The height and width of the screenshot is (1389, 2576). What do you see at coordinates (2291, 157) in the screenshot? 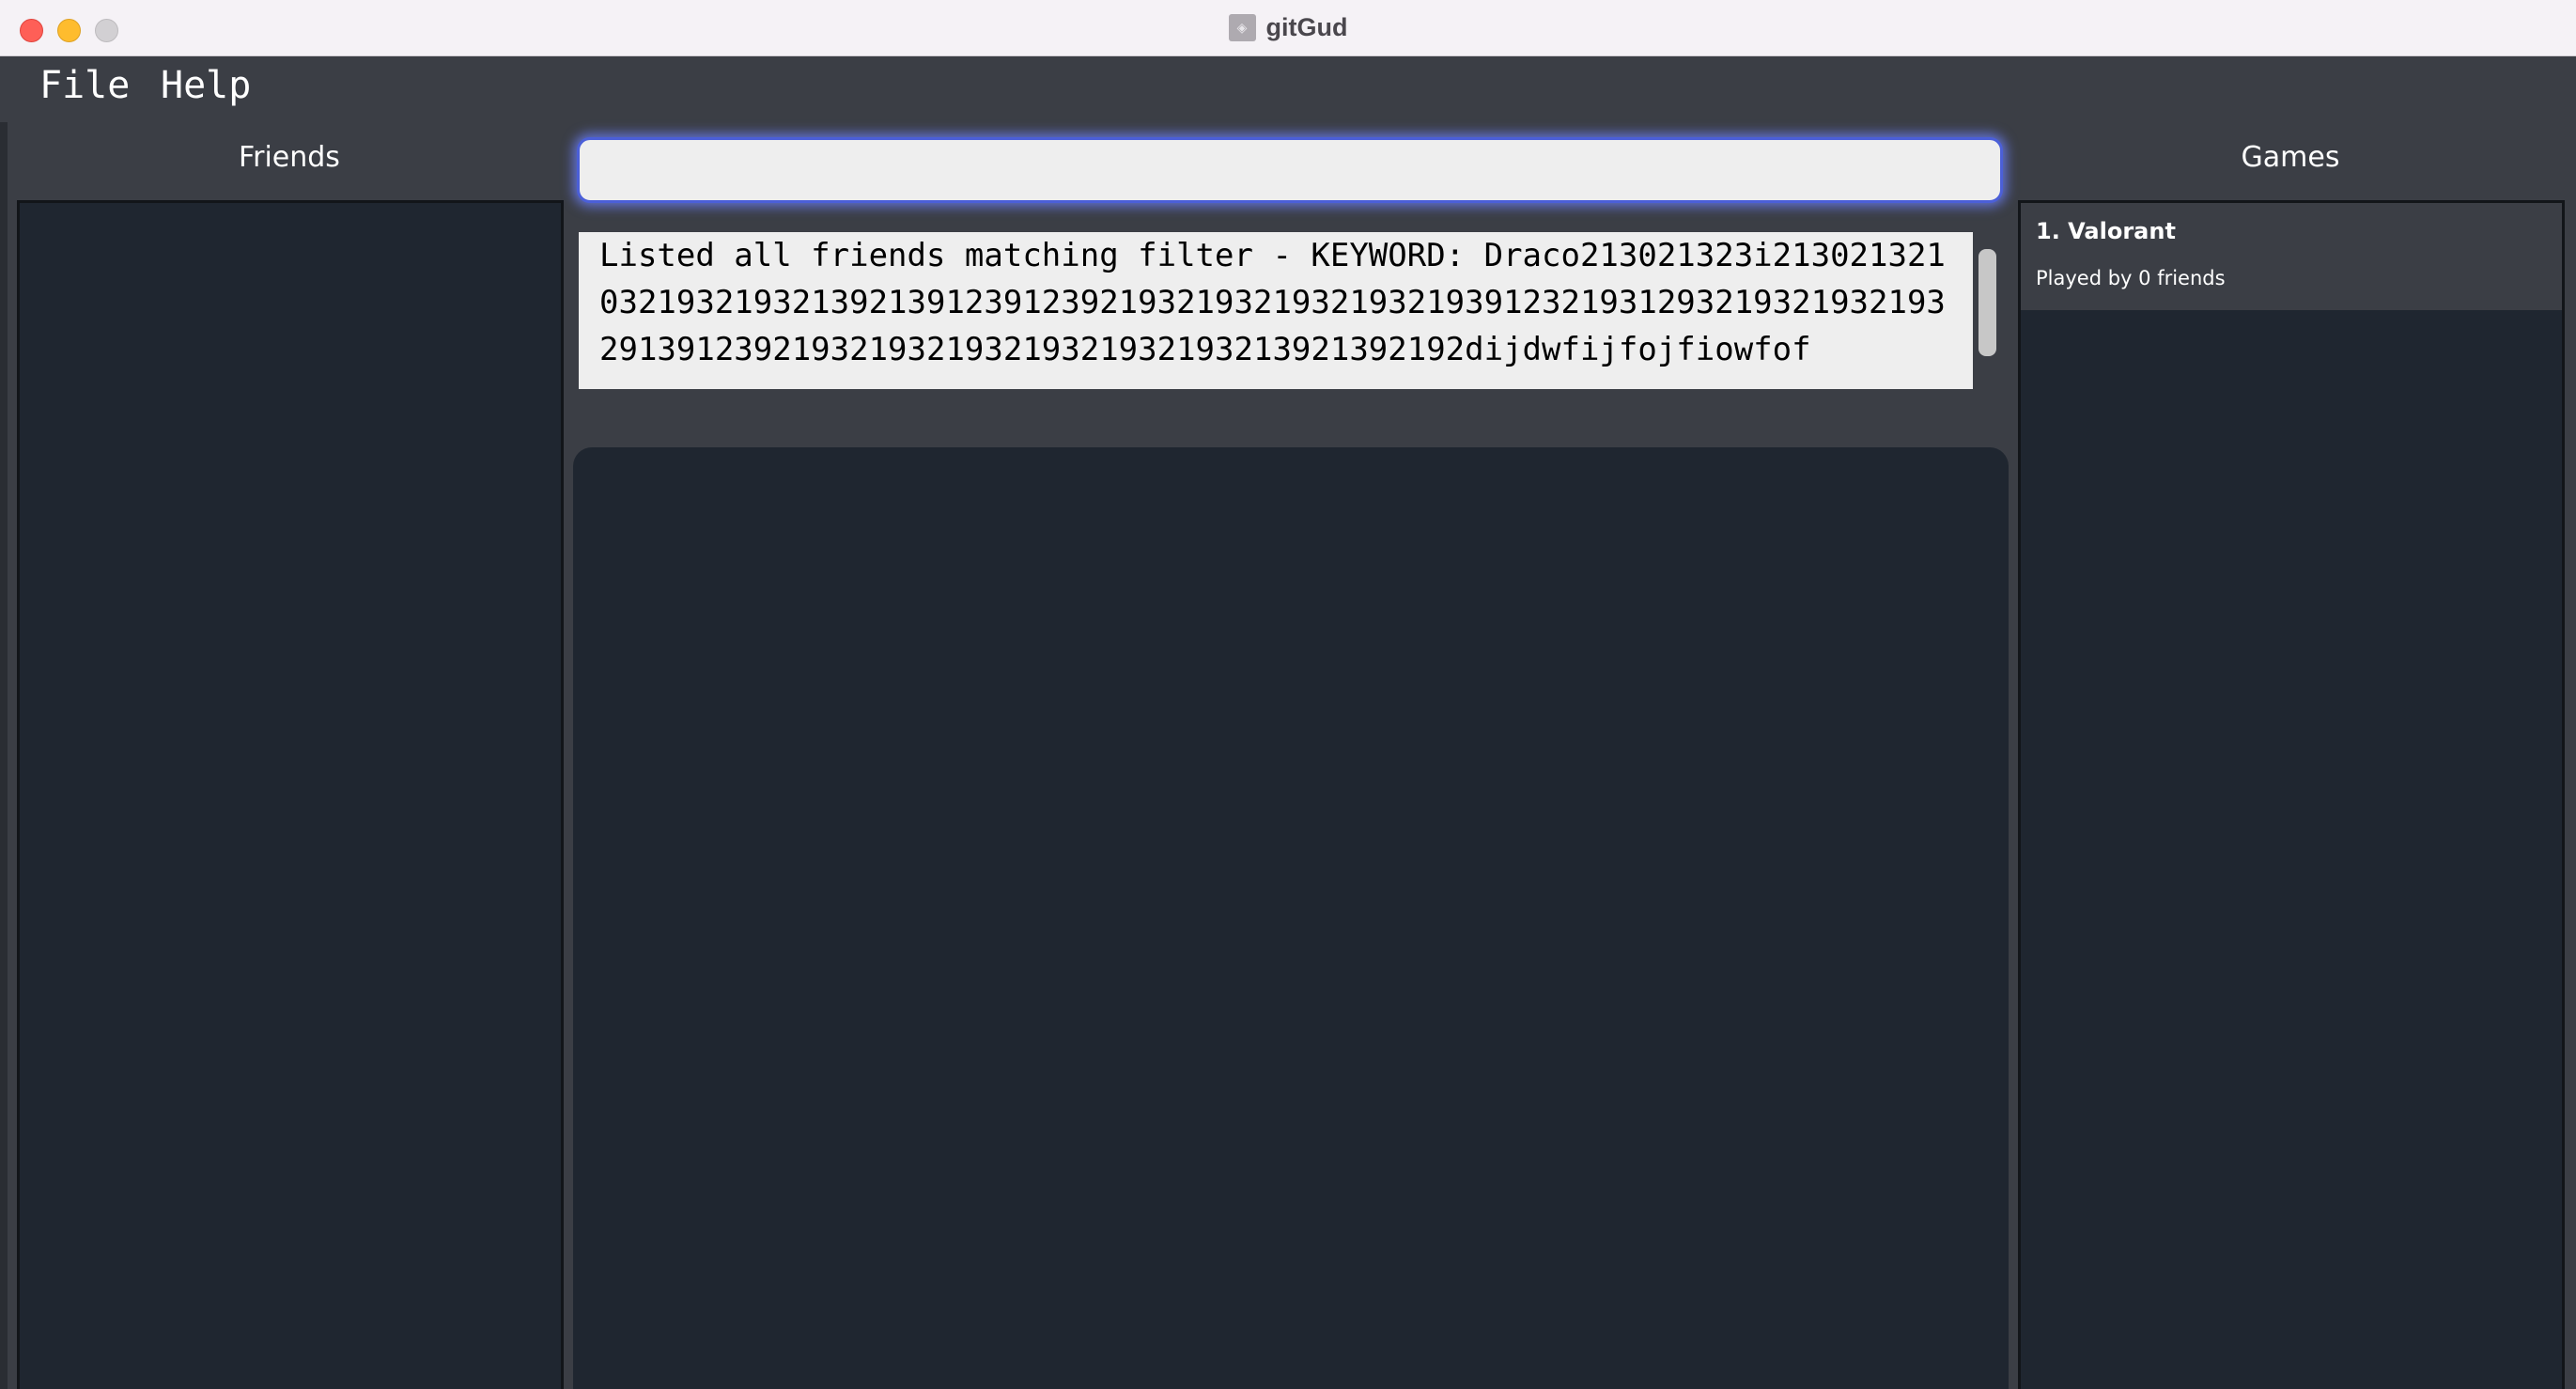
I see `games-panel-title: Games` at bounding box center [2291, 157].